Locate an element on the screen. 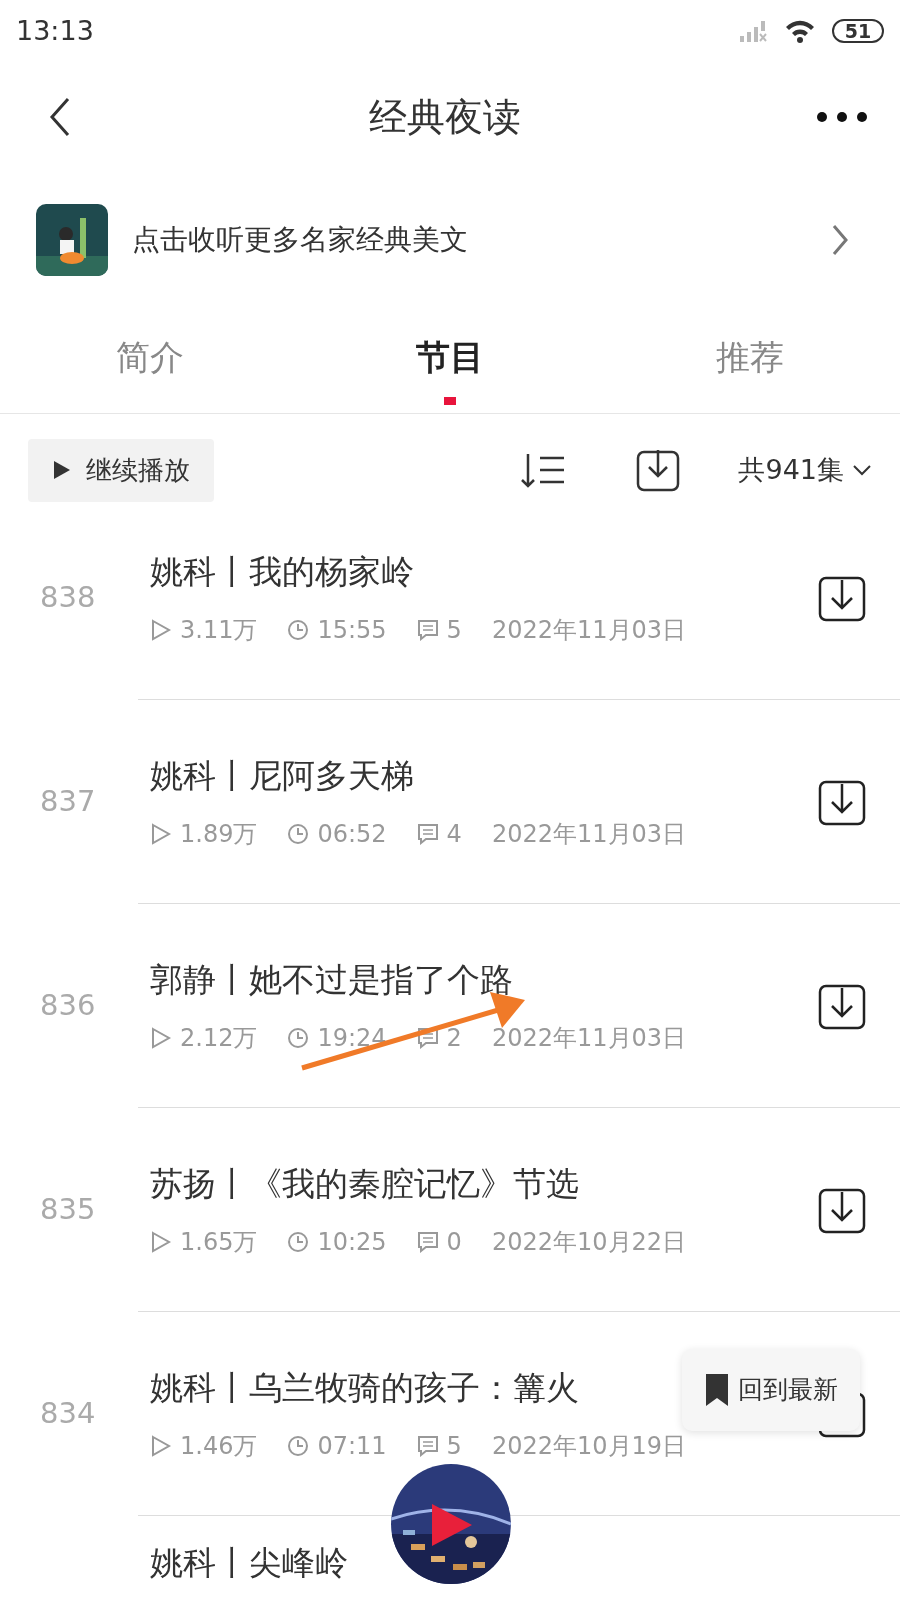 The width and height of the screenshot is (900, 1600). comment-text: 4 is located at coordinates (454, 835).